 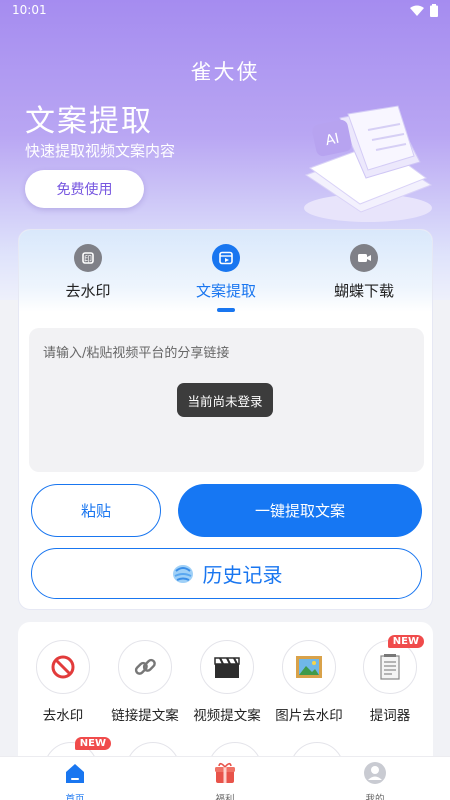 I want to click on wifi-icon, so click(x=417, y=10).